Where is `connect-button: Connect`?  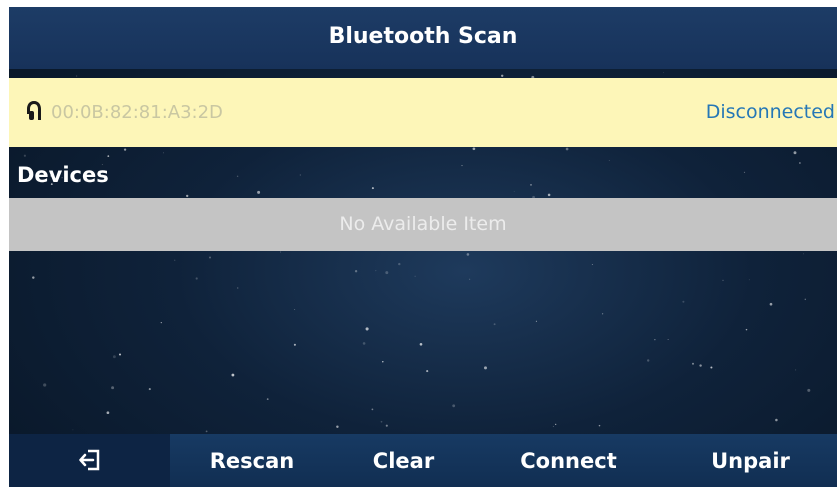
connect-button: Connect is located at coordinates (568, 460).